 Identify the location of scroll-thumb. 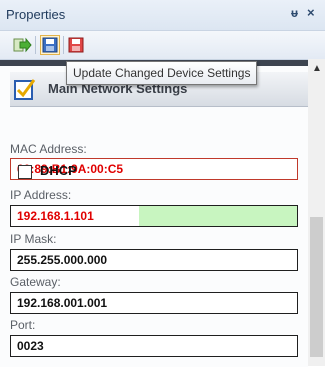
(316, 287).